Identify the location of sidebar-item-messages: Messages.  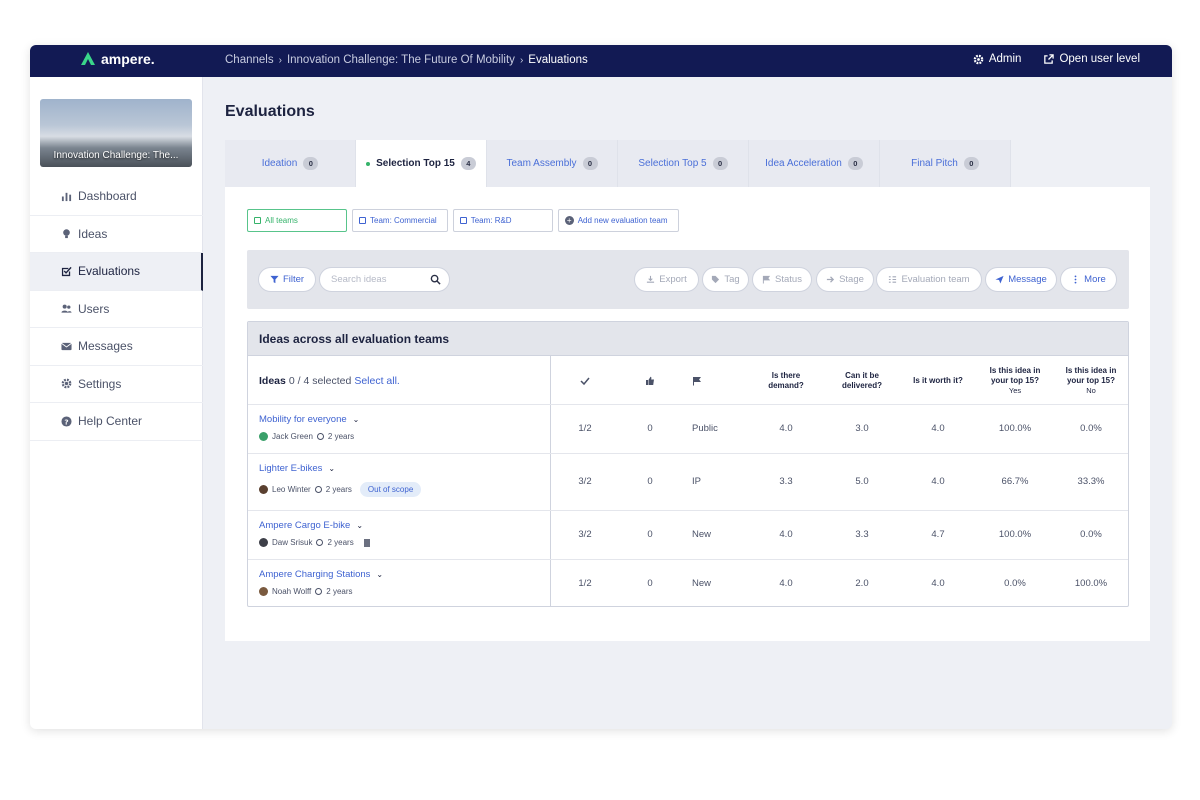
(116, 347).